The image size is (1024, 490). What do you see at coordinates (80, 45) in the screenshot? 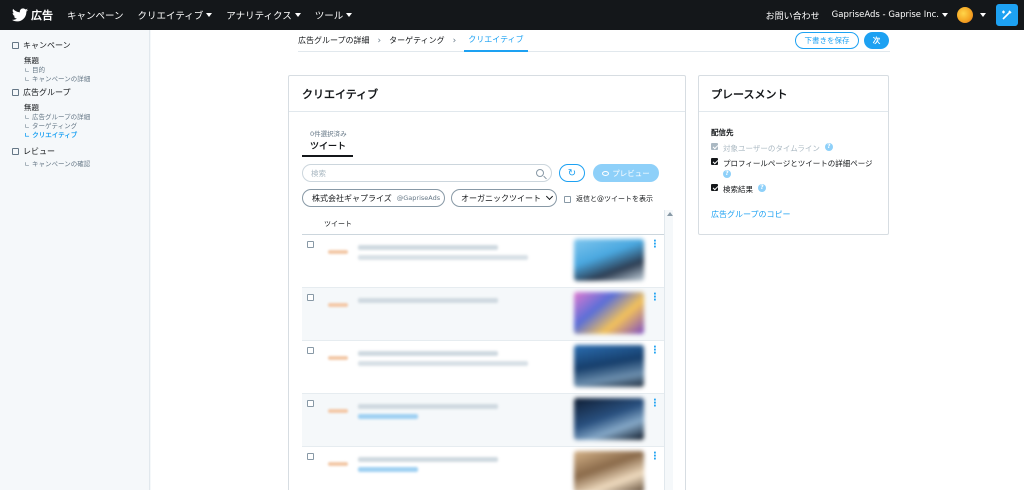
I see `sidebar-section-campaign: キャンペーン` at bounding box center [80, 45].